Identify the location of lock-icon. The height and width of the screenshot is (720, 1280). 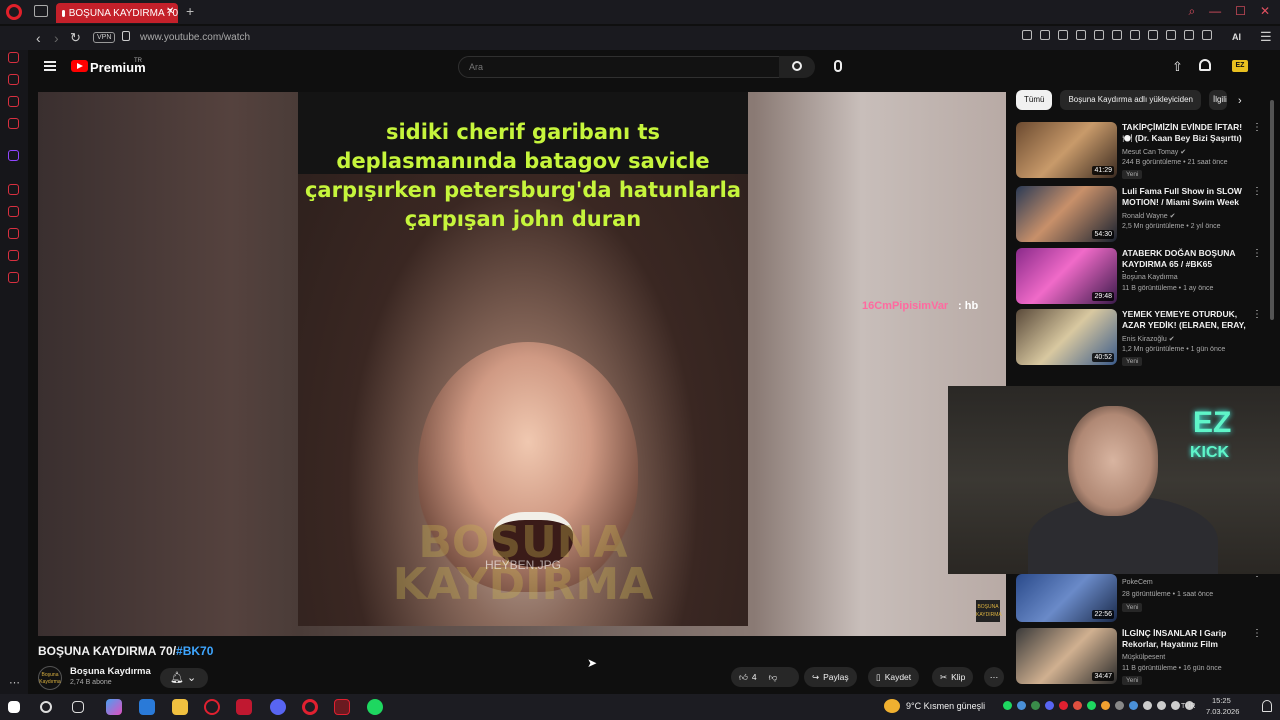
(126, 36).